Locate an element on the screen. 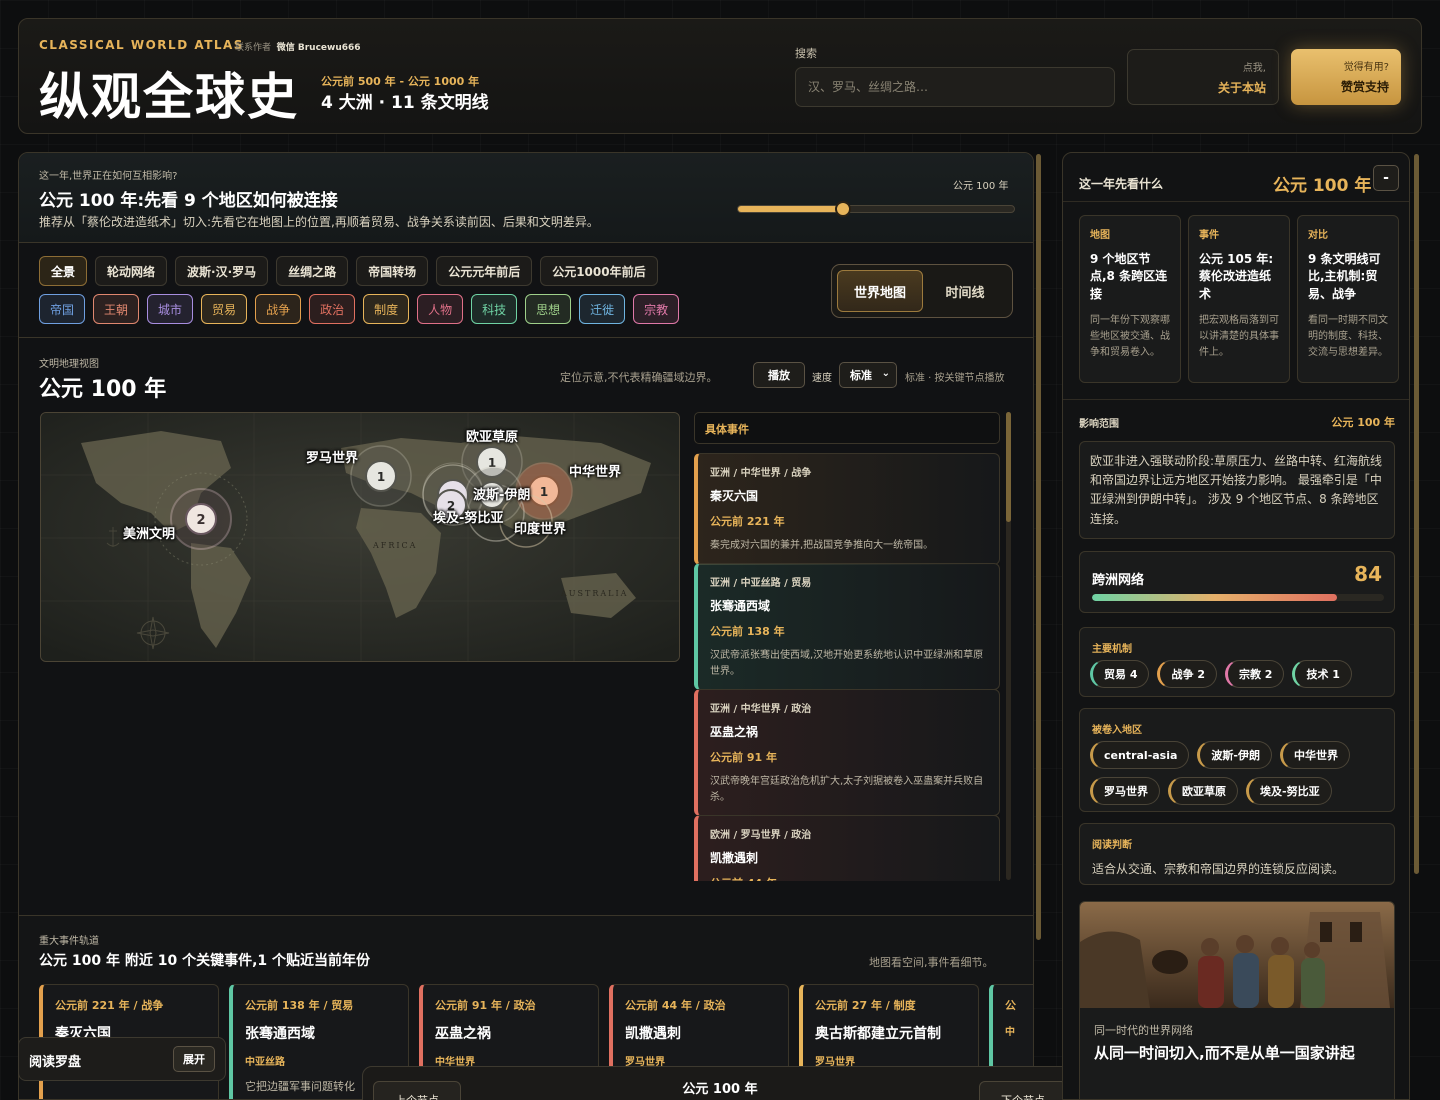  quick-card-desc: 同一年份下观察哪些地区被交通、战争和贸易卷入。 is located at coordinates (1130, 337).